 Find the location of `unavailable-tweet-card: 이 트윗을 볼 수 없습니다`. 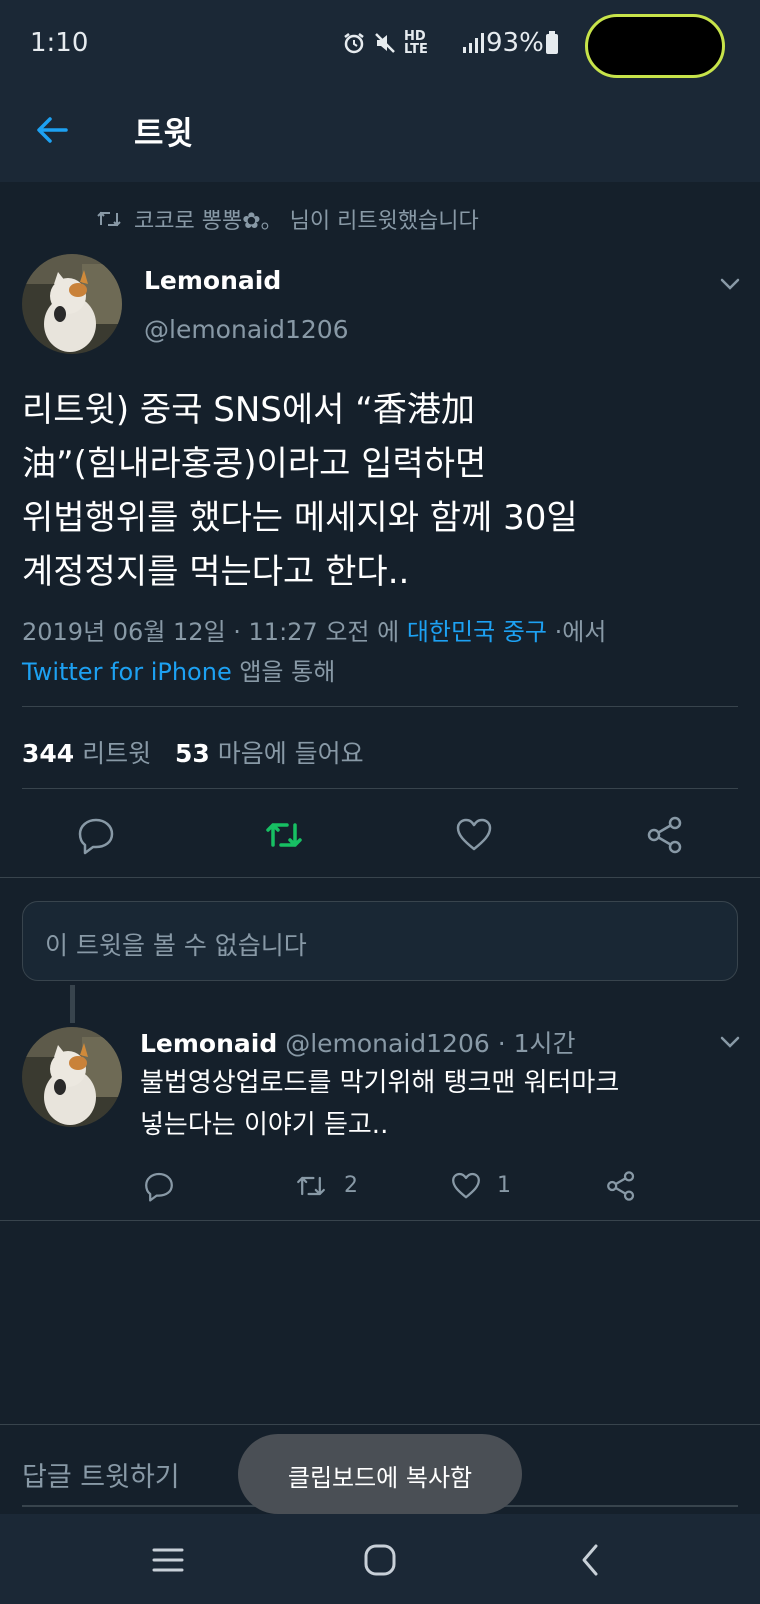

unavailable-tweet-card: 이 트윗을 볼 수 없습니다 is located at coordinates (380, 941).